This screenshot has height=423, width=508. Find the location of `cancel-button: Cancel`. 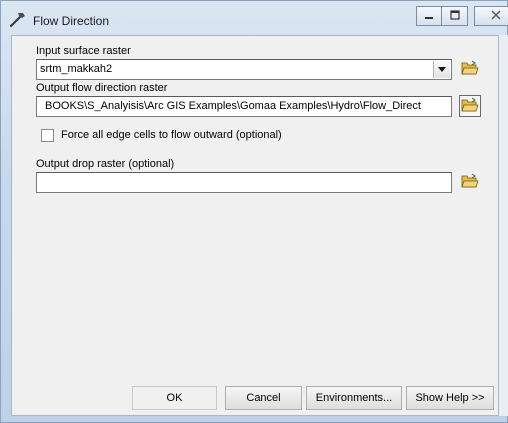

cancel-button: Cancel is located at coordinates (263, 398).